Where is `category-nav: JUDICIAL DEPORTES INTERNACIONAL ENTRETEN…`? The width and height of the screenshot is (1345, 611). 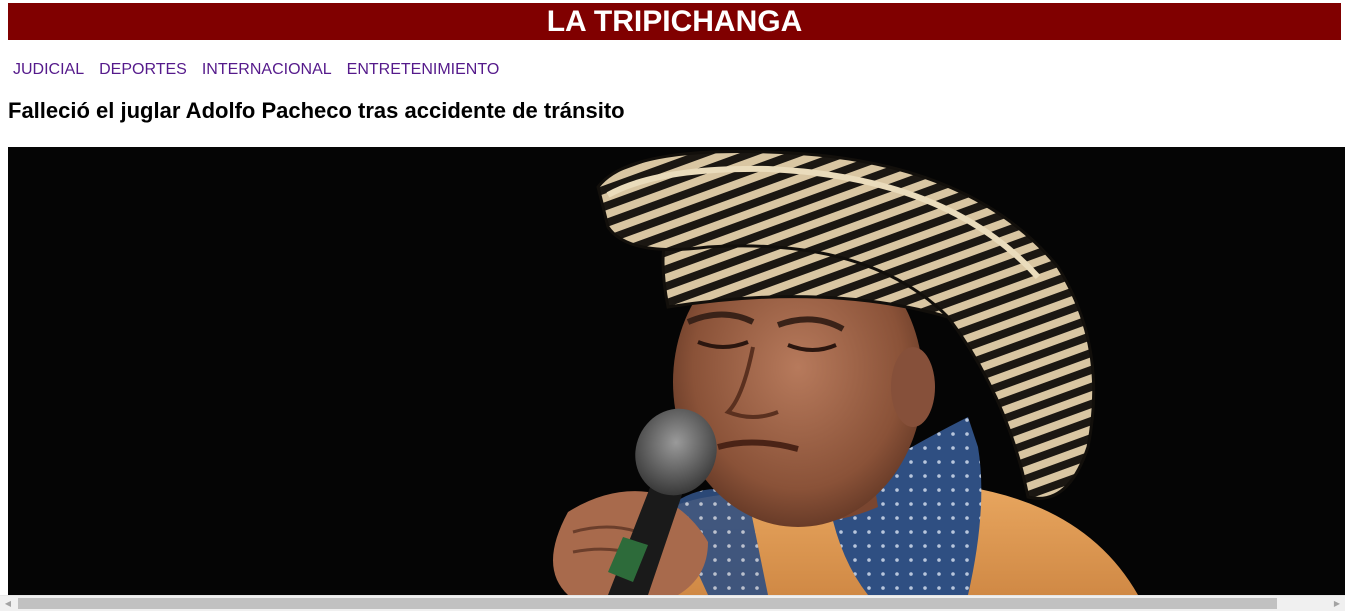
category-nav: JUDICIAL DEPORTES INTERNACIONAL ENTRETEN… is located at coordinates (258, 70).